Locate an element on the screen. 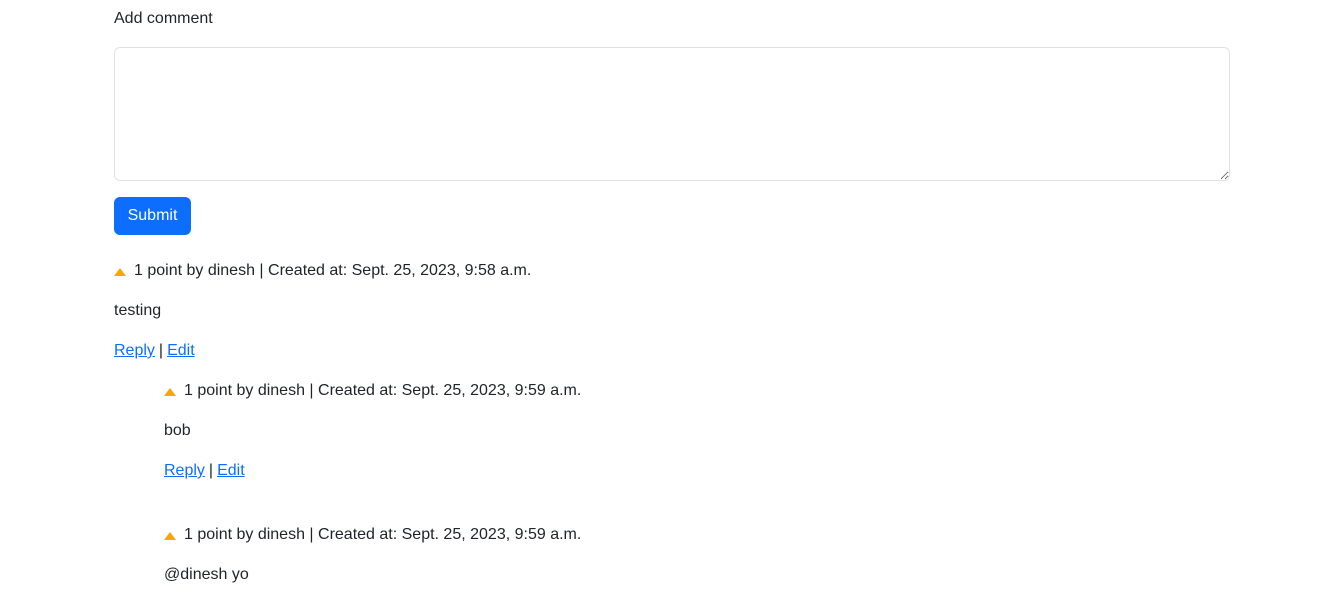 Image resolution: width=1333 pixels, height=597 pixels. add-comment-label: Add comment is located at coordinates (163, 18).